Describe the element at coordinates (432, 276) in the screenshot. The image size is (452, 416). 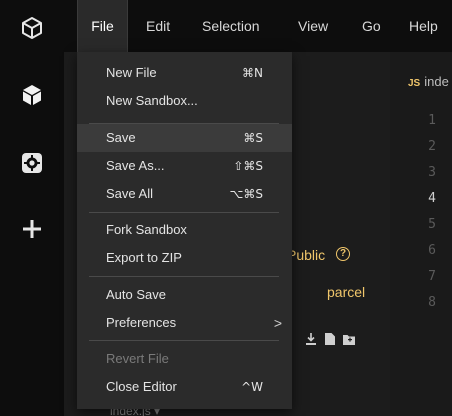
I see `line-number: 7` at that location.